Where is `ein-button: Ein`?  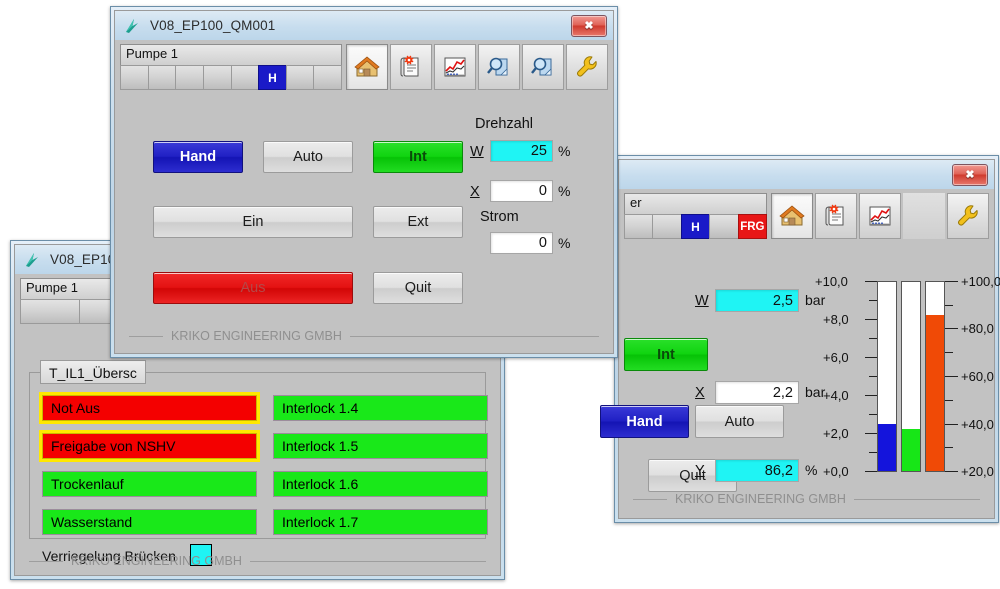 ein-button: Ein is located at coordinates (253, 222).